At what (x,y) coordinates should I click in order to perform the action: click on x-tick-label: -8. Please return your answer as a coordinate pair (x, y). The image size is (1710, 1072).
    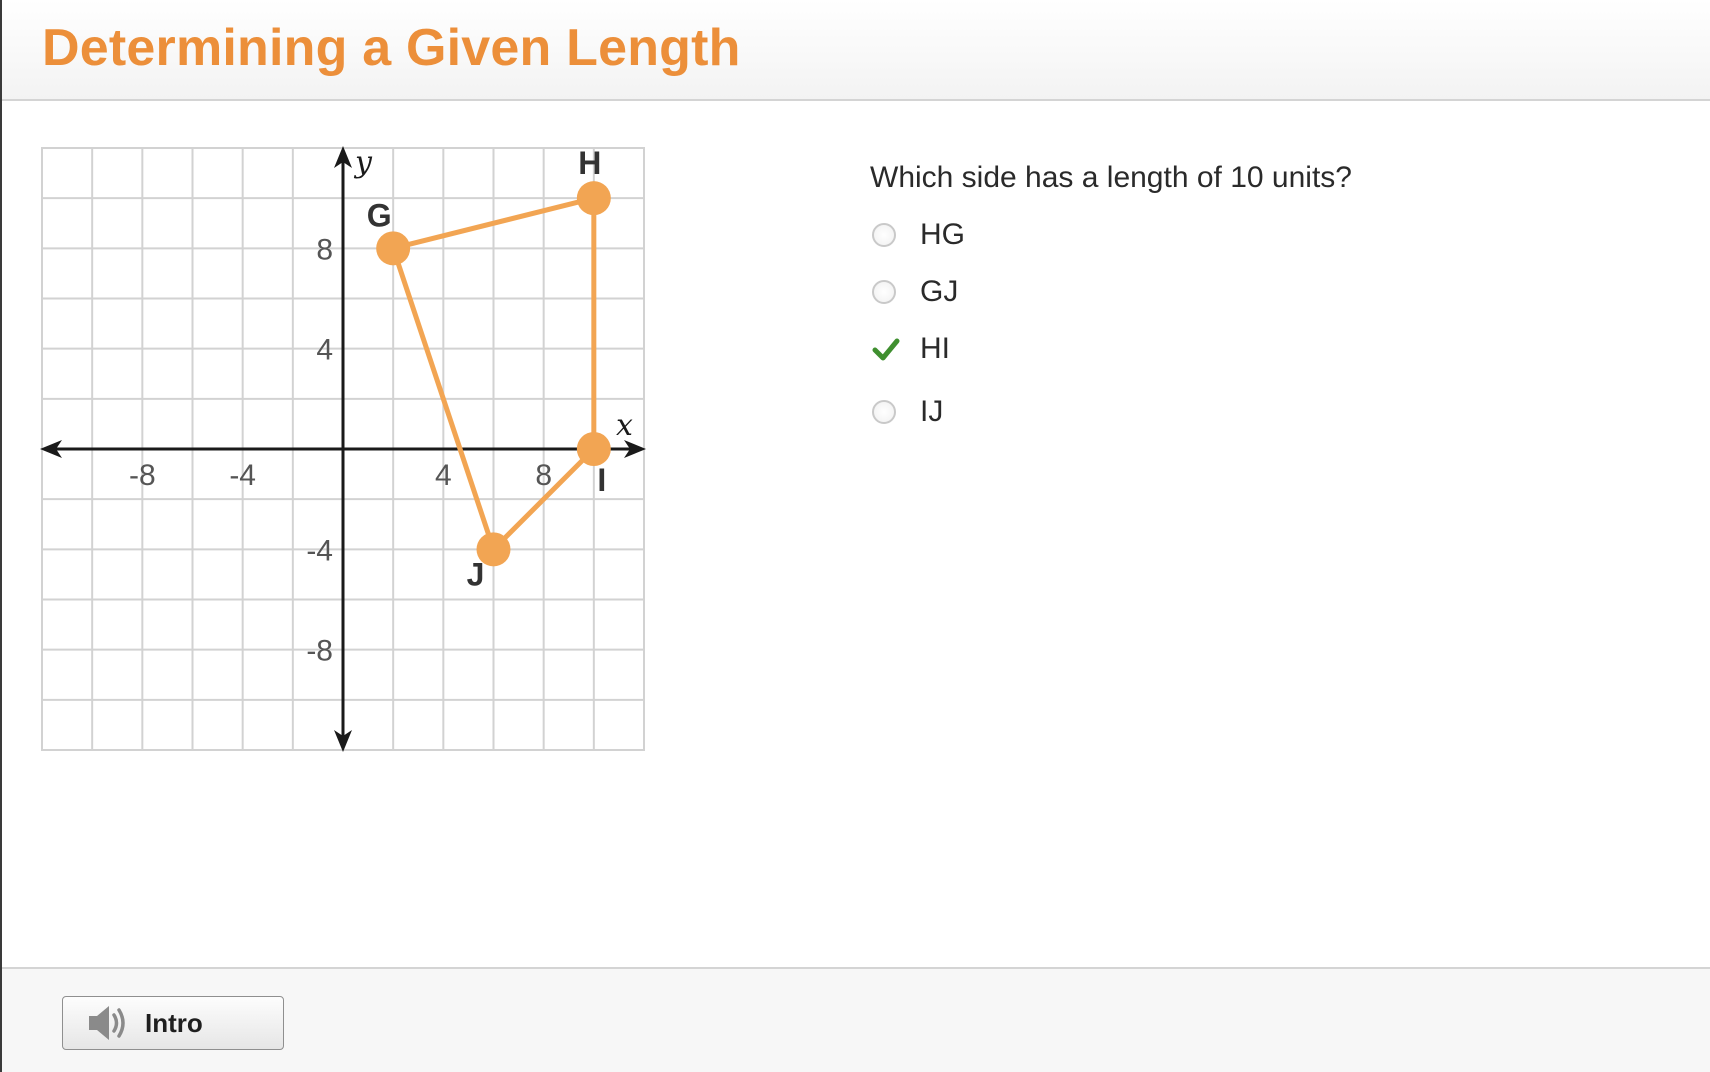
    Looking at the image, I should click on (142, 475).